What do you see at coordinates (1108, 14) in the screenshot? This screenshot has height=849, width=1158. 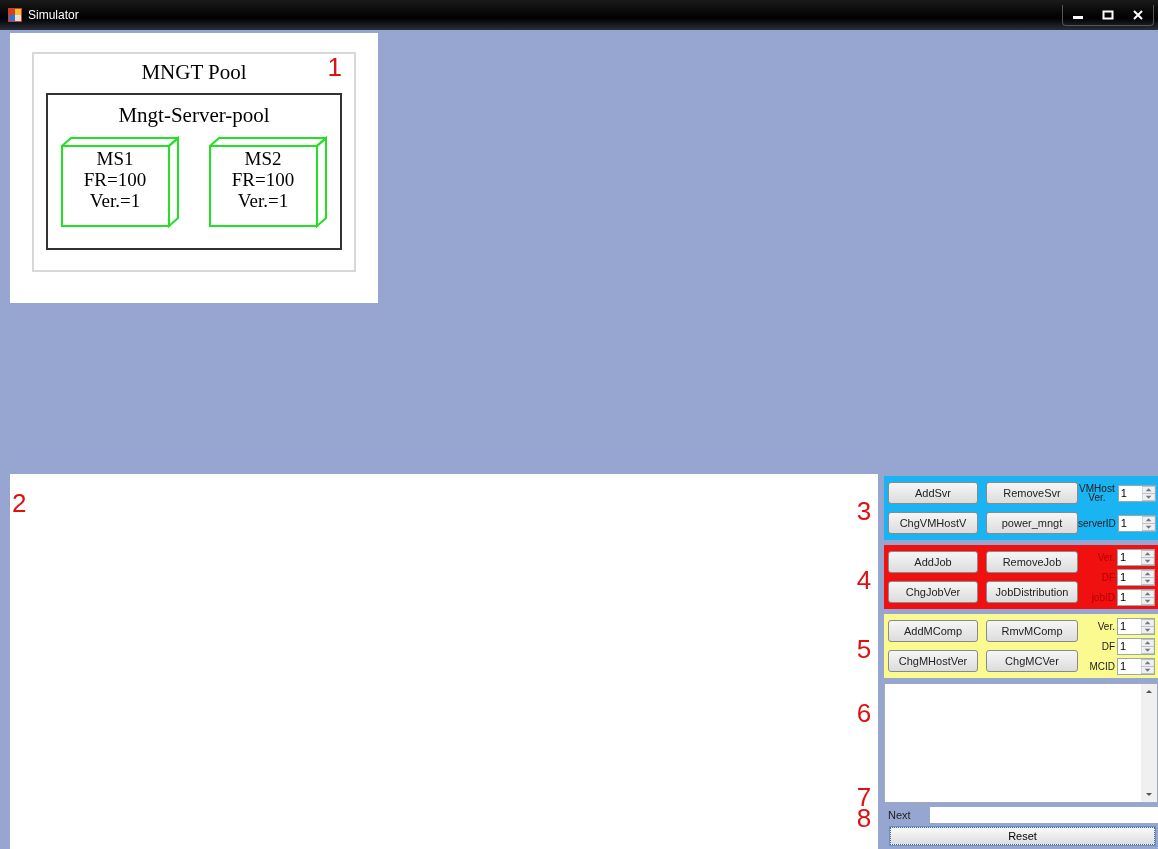 I see `maximize-icon` at bounding box center [1108, 14].